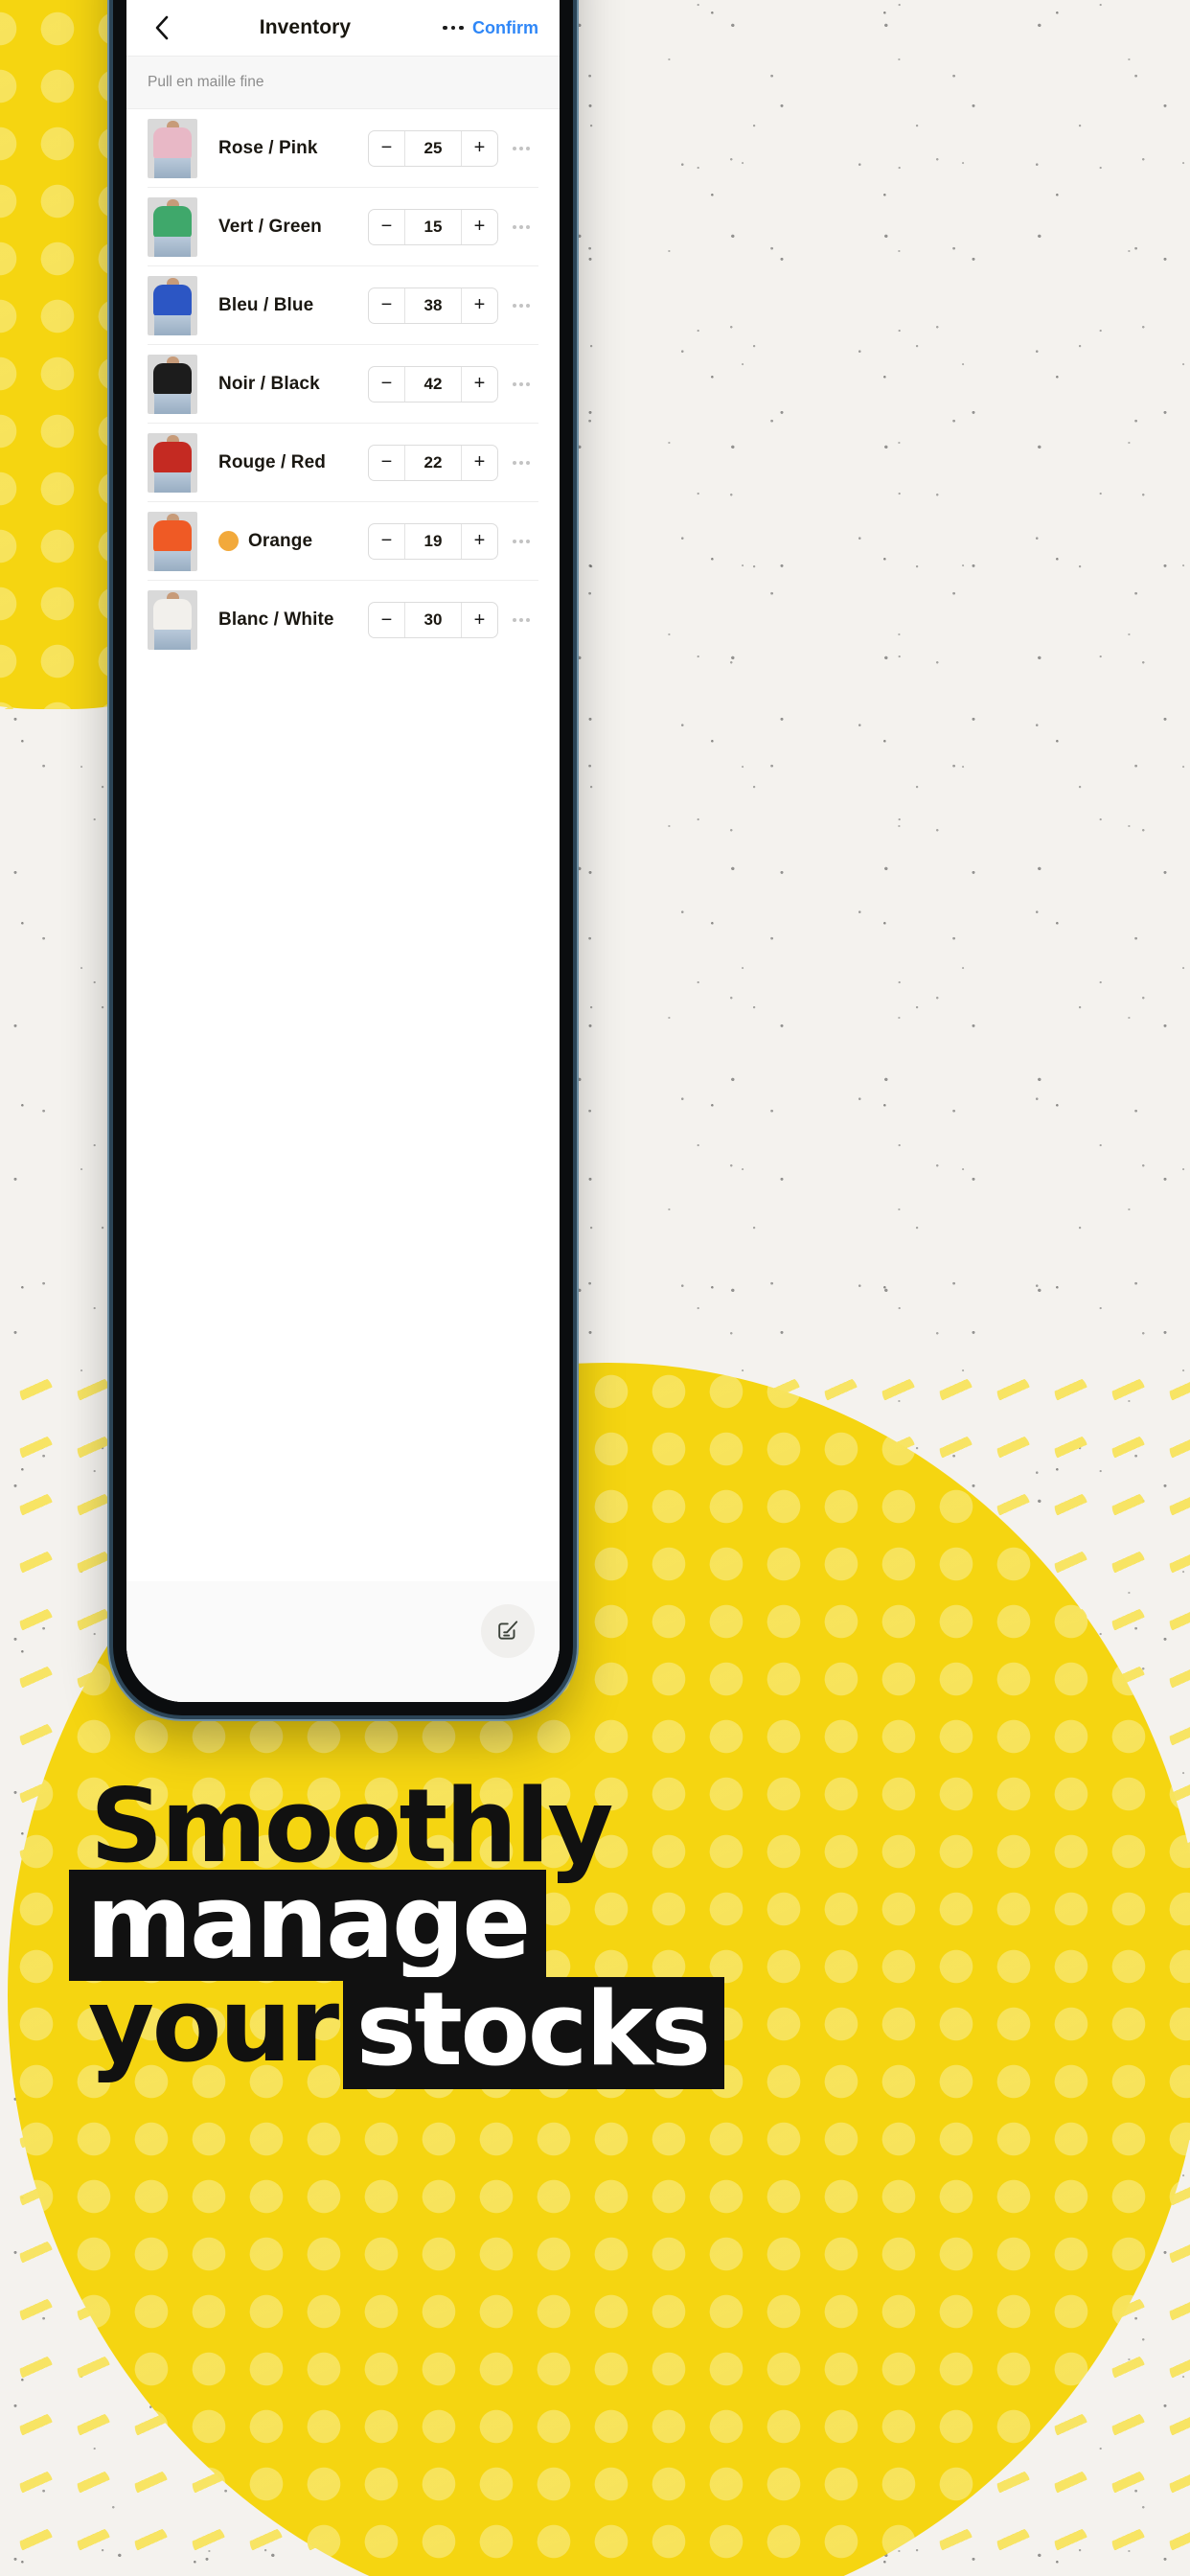 This screenshot has height=2576, width=1190. What do you see at coordinates (343, 82) in the screenshot?
I see `product-section-header: Pull en maille fine` at bounding box center [343, 82].